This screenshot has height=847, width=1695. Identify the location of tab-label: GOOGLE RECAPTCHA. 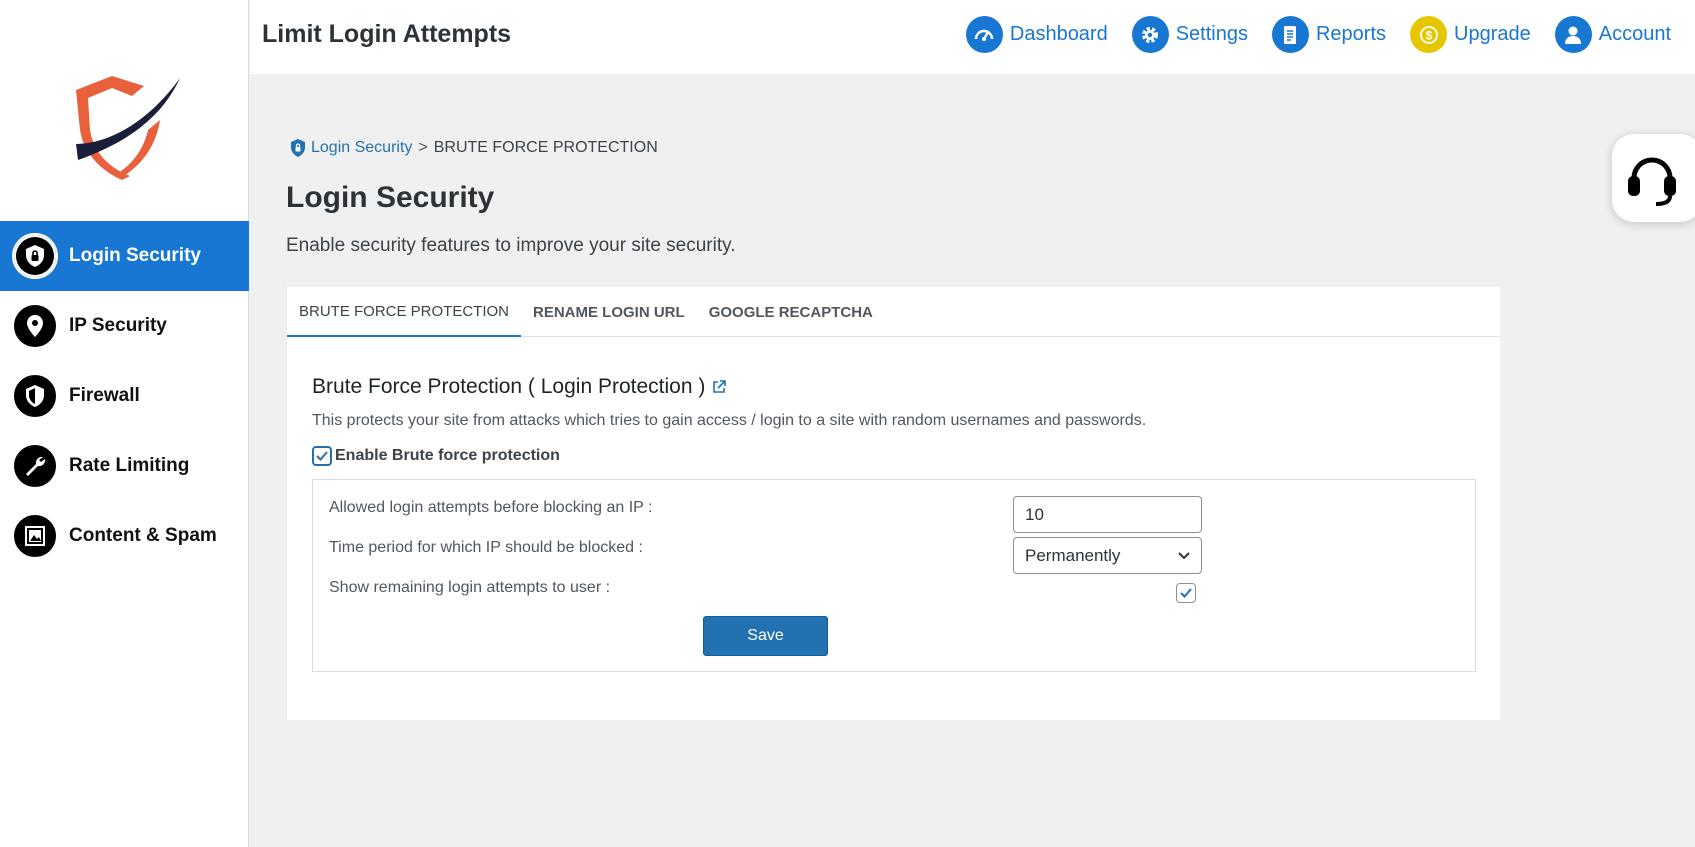
(790, 312).